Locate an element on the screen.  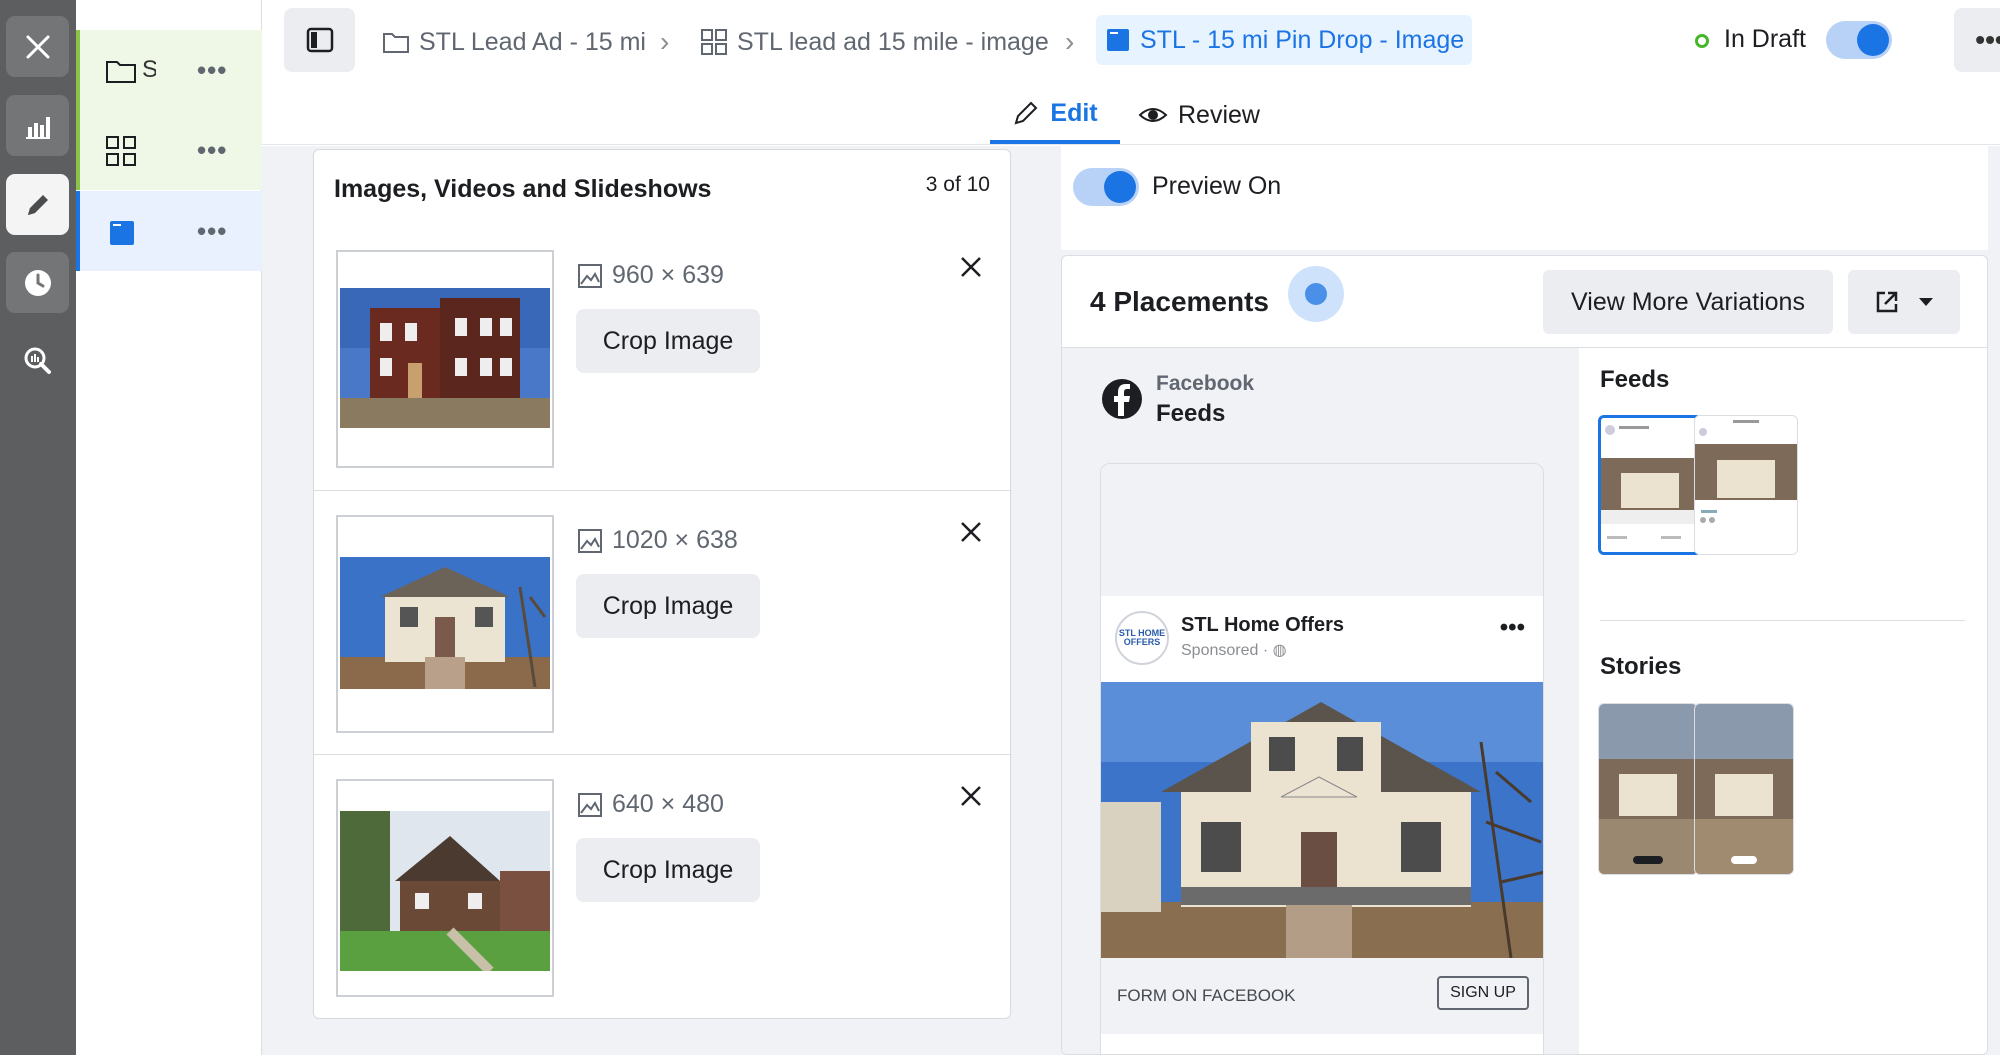
clock-icon is located at coordinates (37, 282).